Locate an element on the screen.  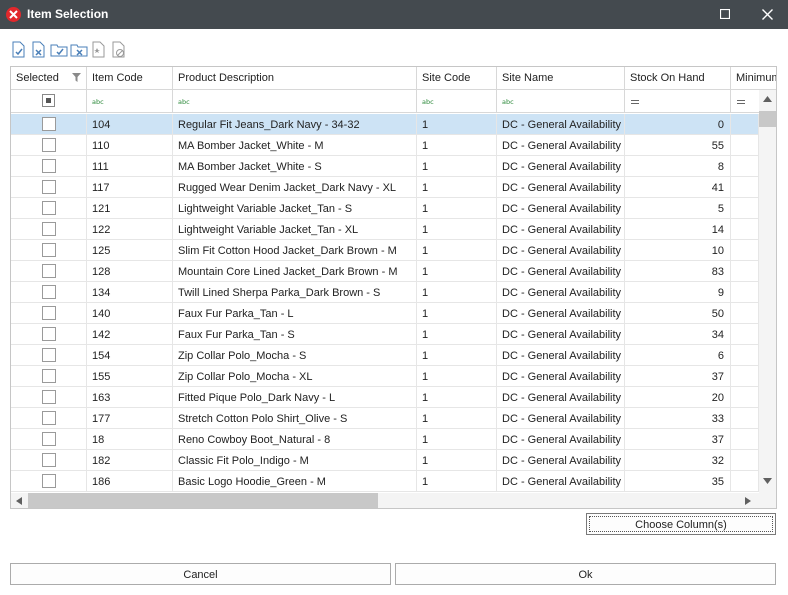
vertical-scroll-thumb is located at coordinates (767, 119).